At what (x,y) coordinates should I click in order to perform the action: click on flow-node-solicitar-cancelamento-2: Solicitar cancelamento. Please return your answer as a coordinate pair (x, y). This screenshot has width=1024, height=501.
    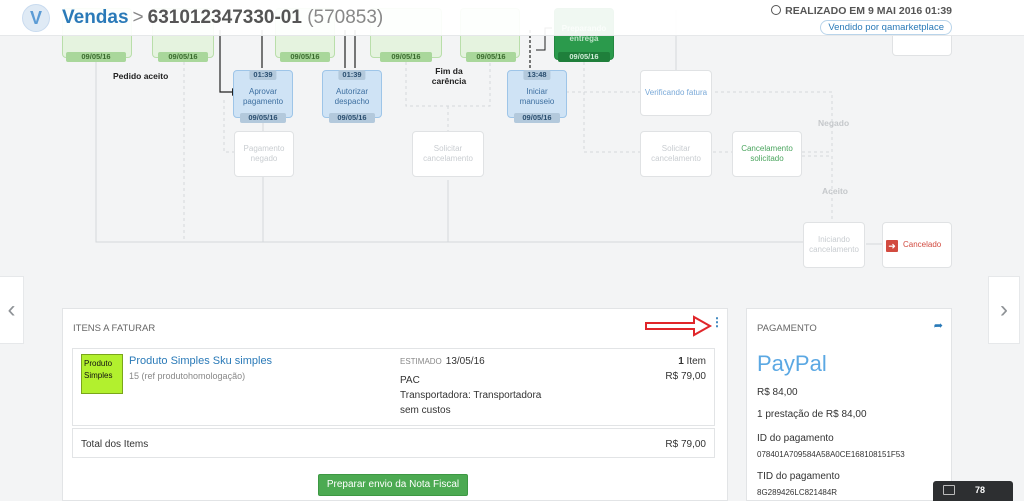
    Looking at the image, I should click on (676, 154).